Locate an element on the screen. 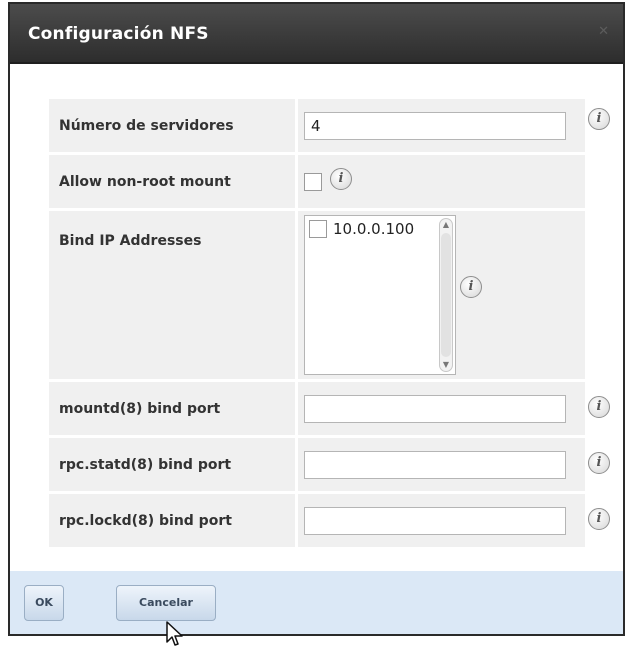 The width and height of the screenshot is (631, 648). servers-label: Número de servidores is located at coordinates (172, 125).